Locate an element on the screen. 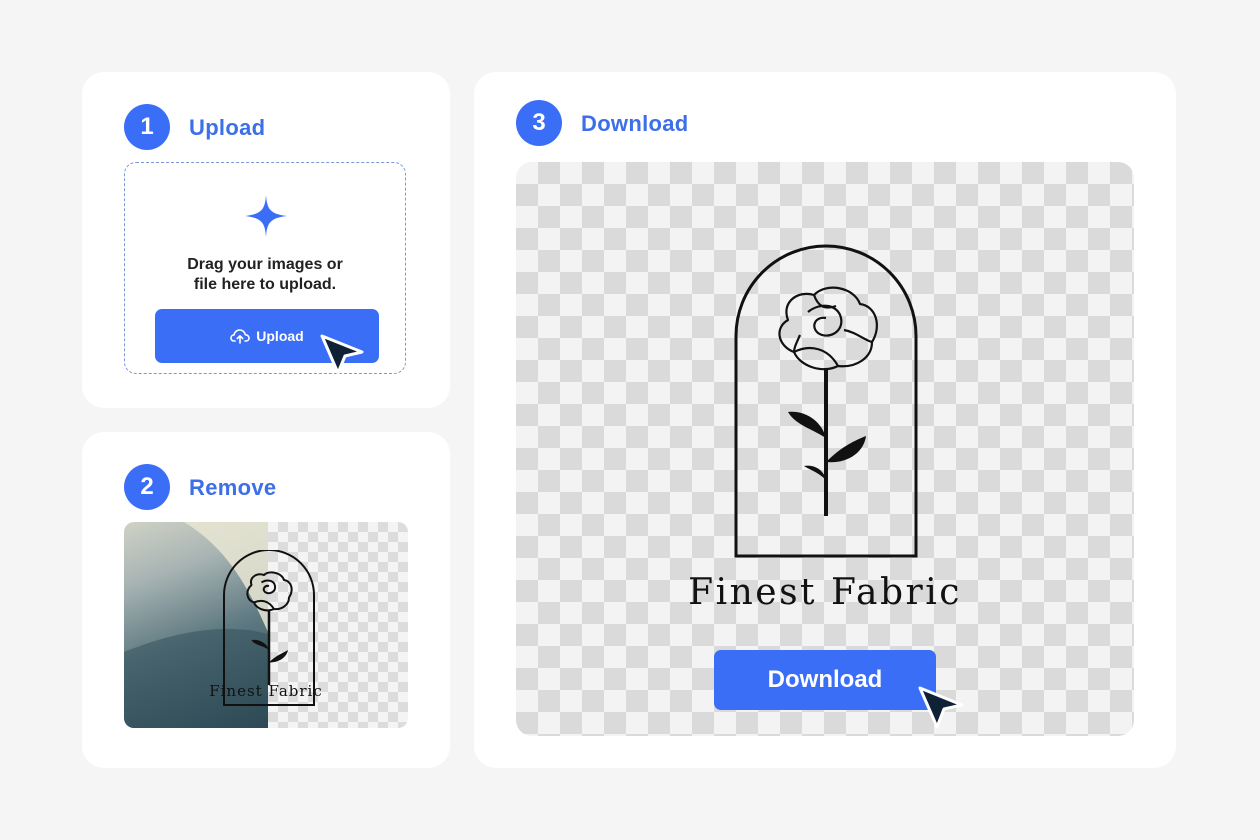 Image resolution: width=1260 pixels, height=840 pixels. step-2-title: Remove is located at coordinates (233, 487).